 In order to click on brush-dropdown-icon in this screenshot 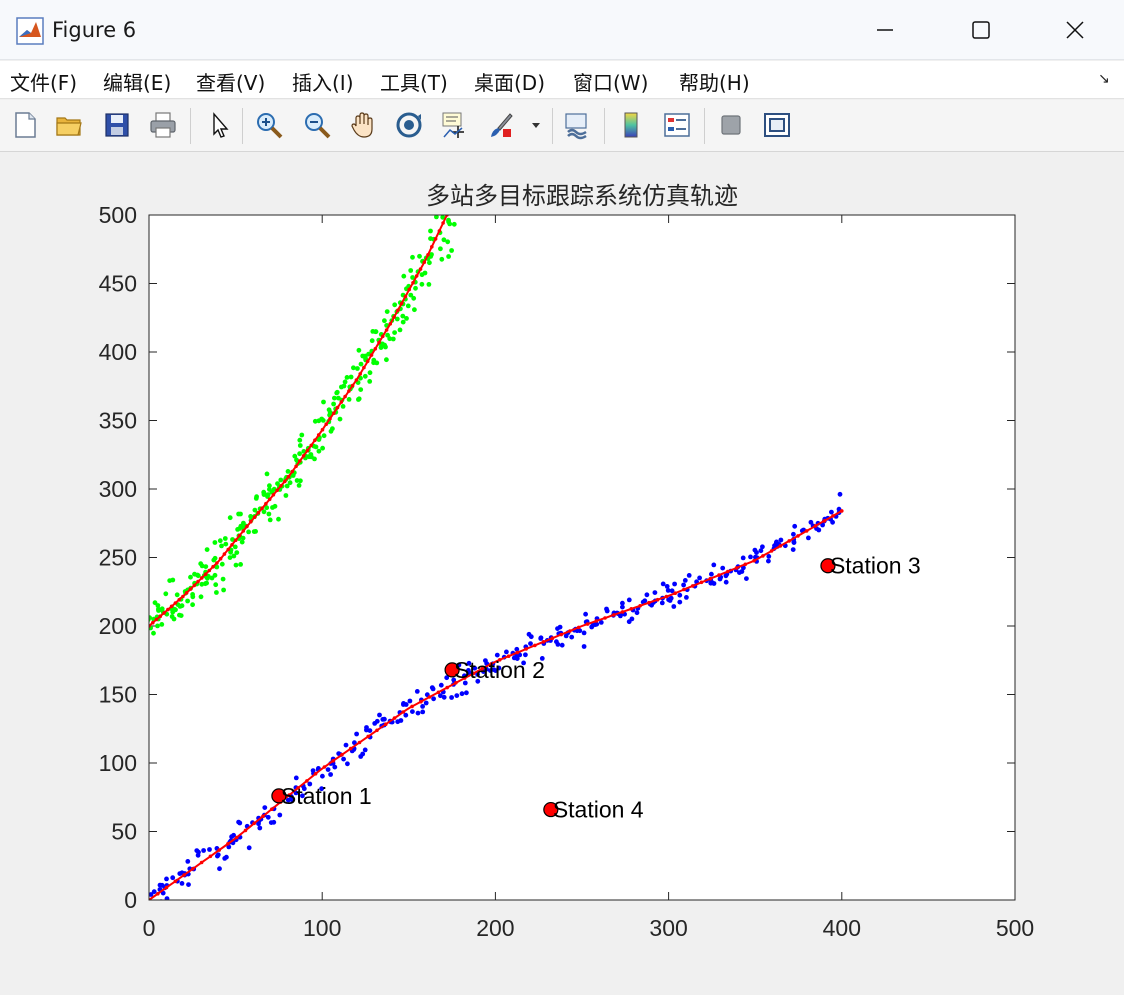, I will do `click(536, 125)`.